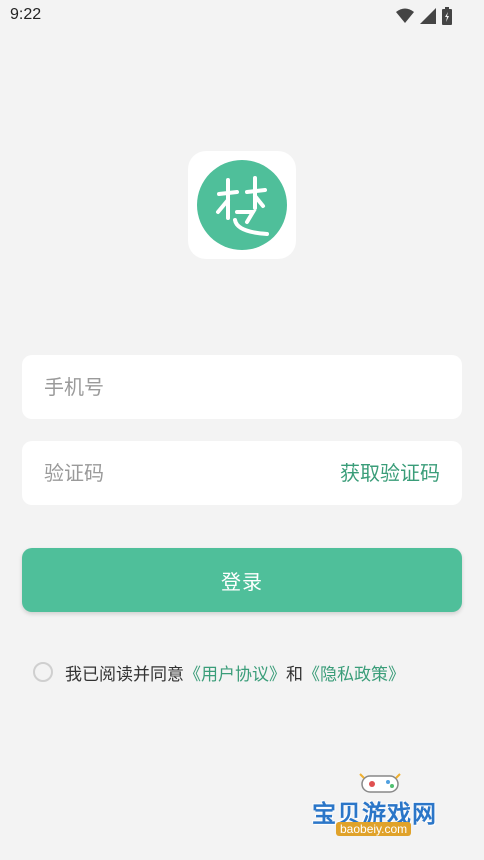 The height and width of the screenshot is (860, 484). I want to click on logo-glyph-icon, so click(242, 206).